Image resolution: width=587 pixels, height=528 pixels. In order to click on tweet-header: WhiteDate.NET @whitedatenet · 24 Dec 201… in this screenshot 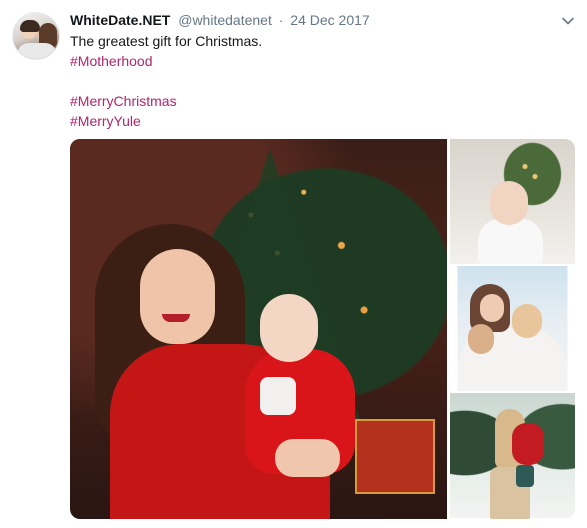, I will do `click(220, 20)`.